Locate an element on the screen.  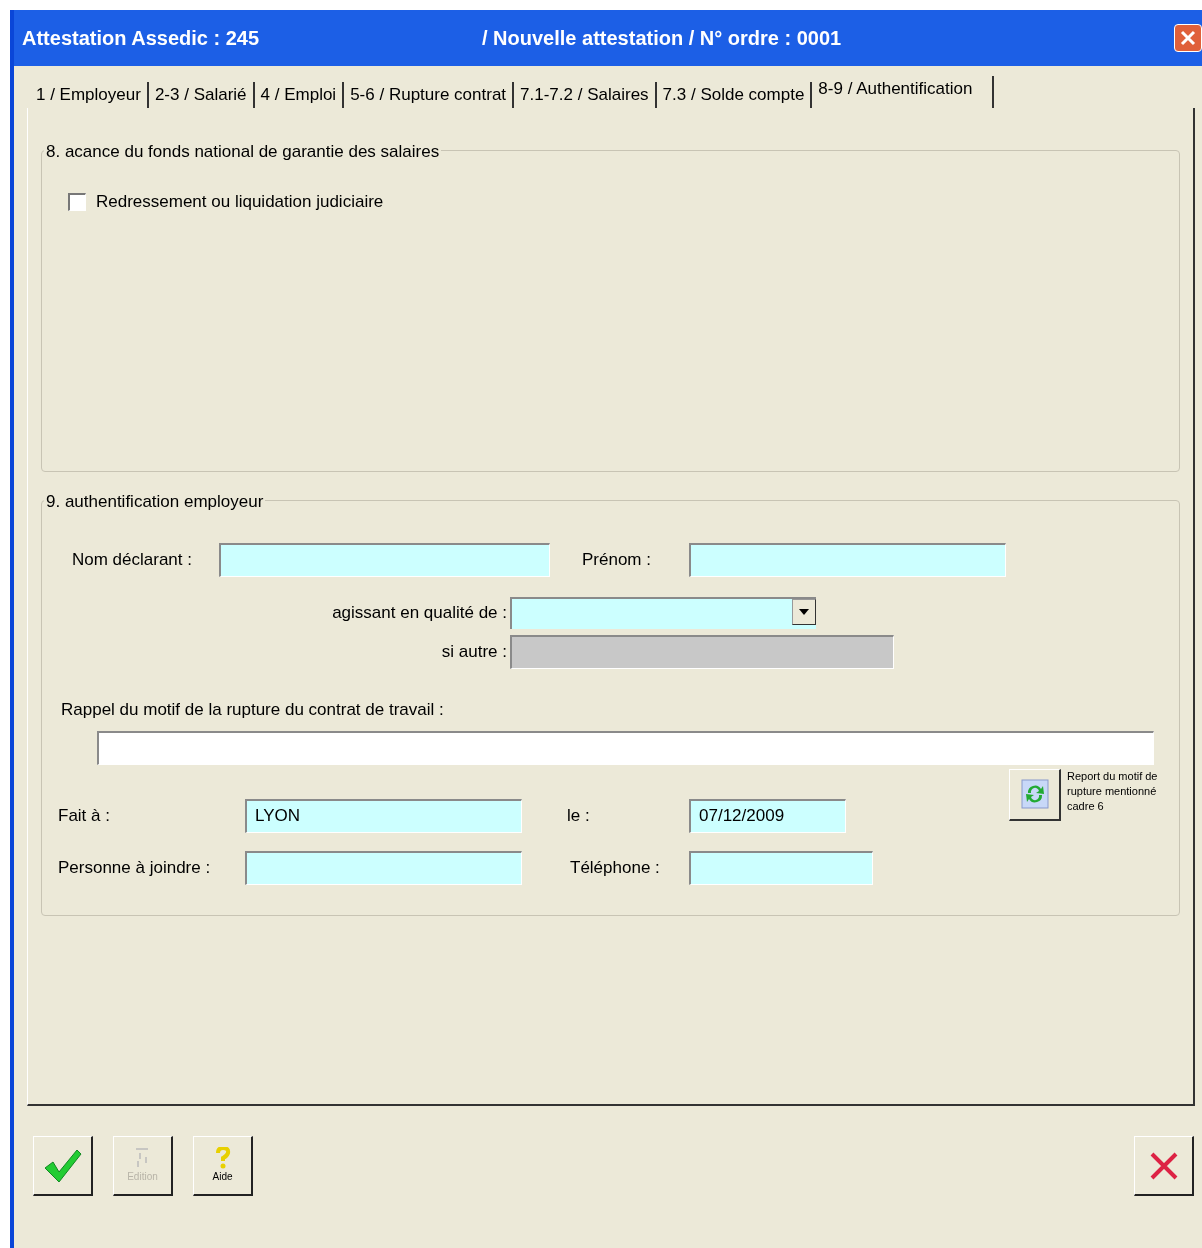
ok-button is located at coordinates (63, 1166).